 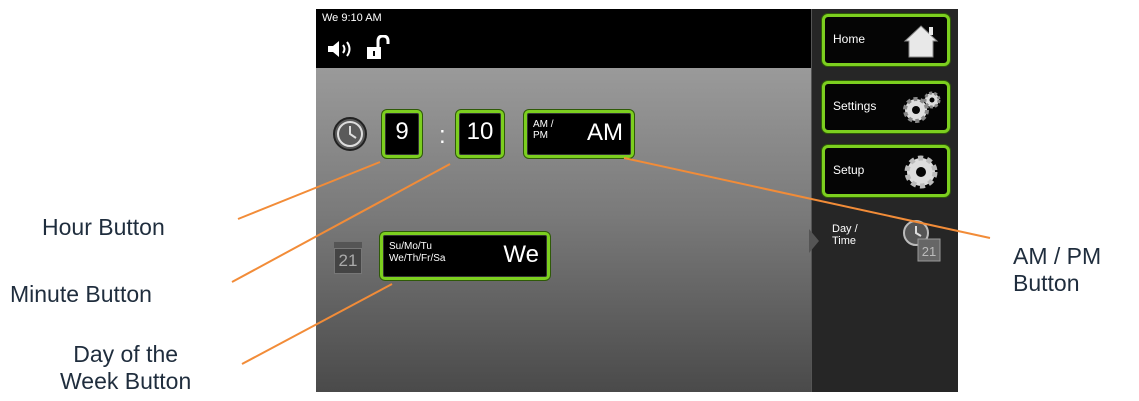 What do you see at coordinates (81, 294) in the screenshot?
I see `minute-callout: Minute Button` at bounding box center [81, 294].